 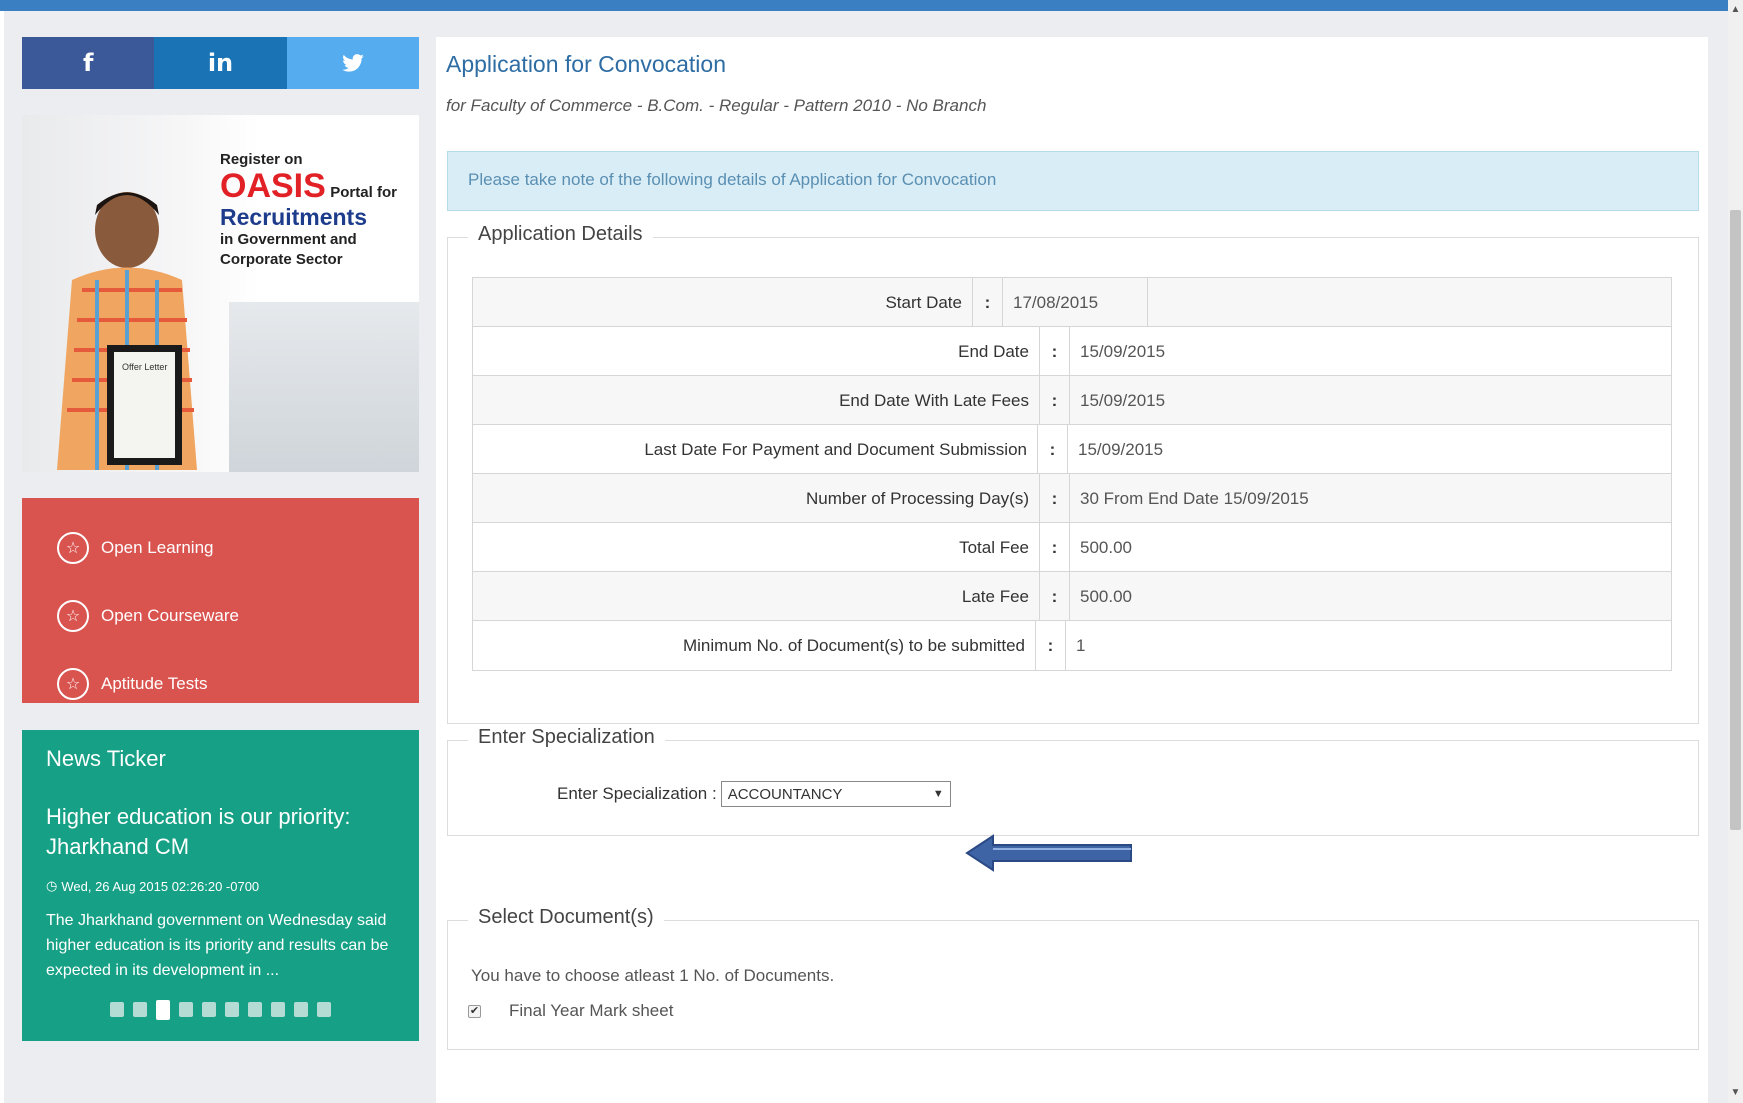 What do you see at coordinates (127, 331) in the screenshot?
I see `banner-person-illustration: Offer Letter` at bounding box center [127, 331].